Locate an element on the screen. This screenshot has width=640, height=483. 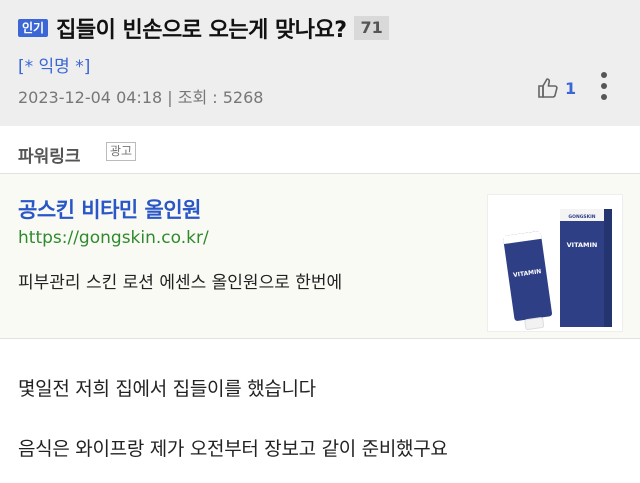
ad-product-image: VITAMIN GONGSKIN VITAMIN is located at coordinates (555, 263).